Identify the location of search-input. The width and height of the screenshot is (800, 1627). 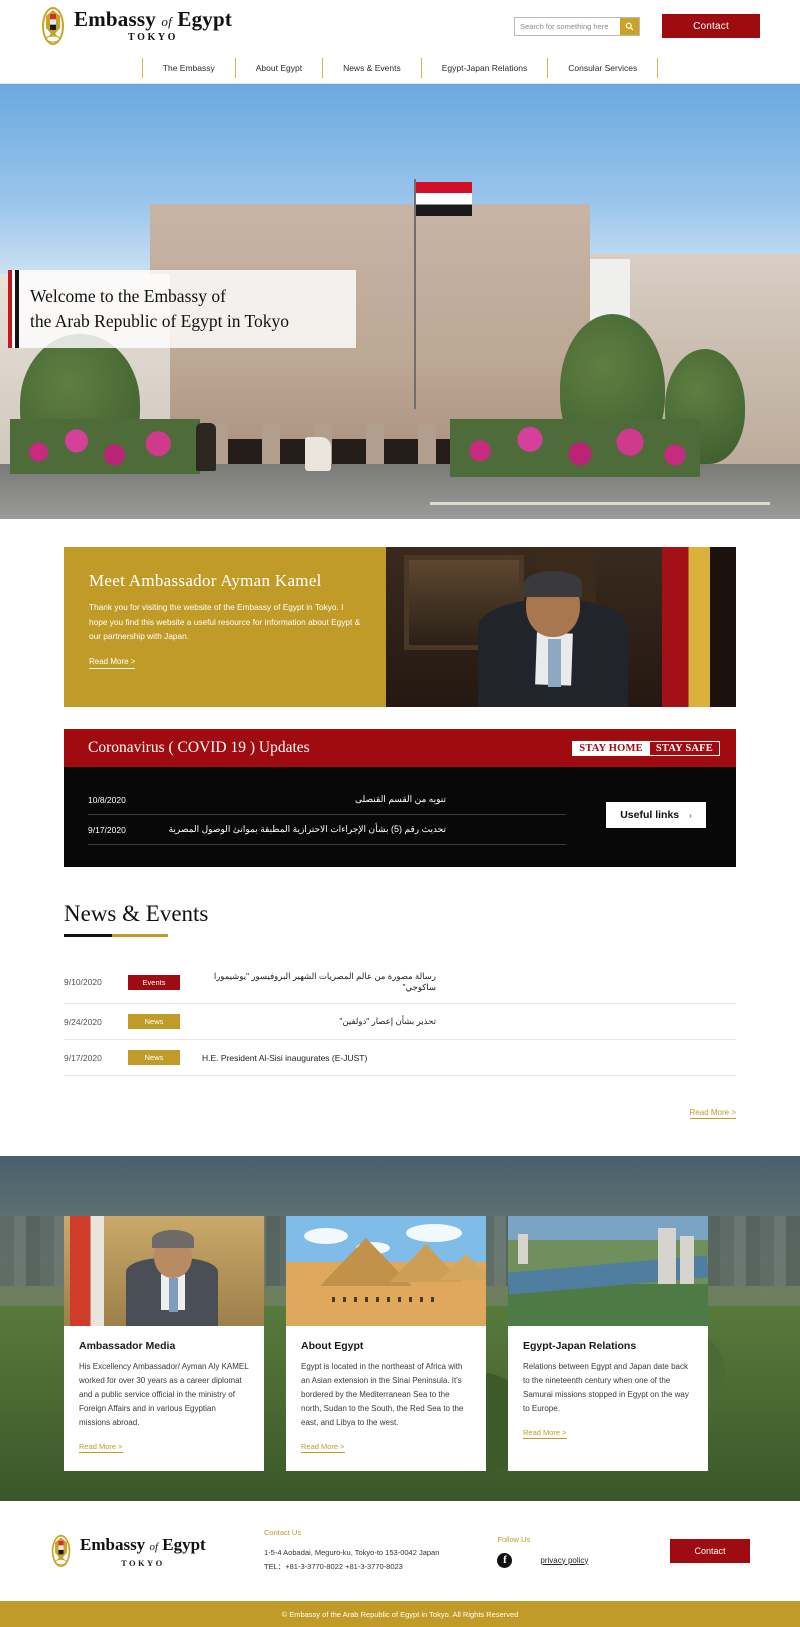
(567, 26).